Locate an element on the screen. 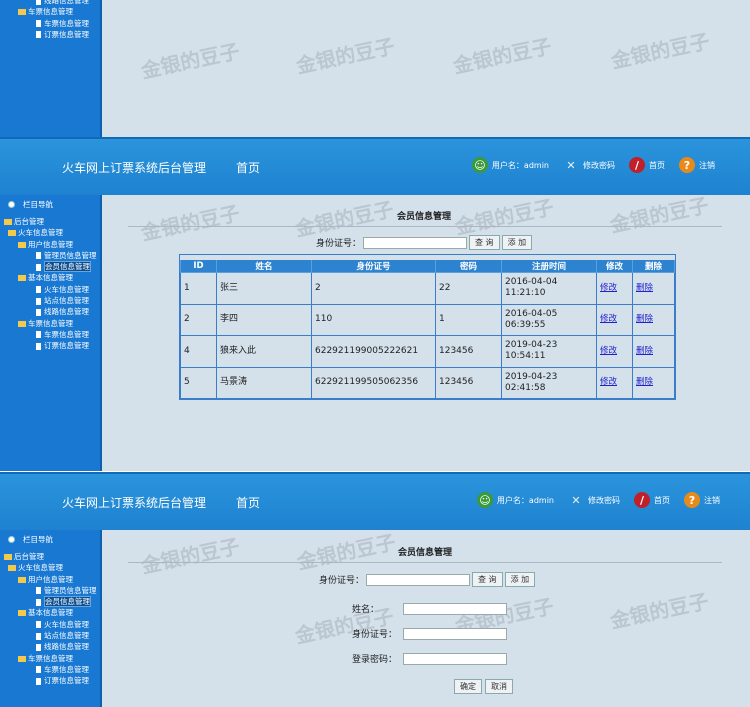  app-title: 火车网上订票系统后台管理 is located at coordinates (134, 503).